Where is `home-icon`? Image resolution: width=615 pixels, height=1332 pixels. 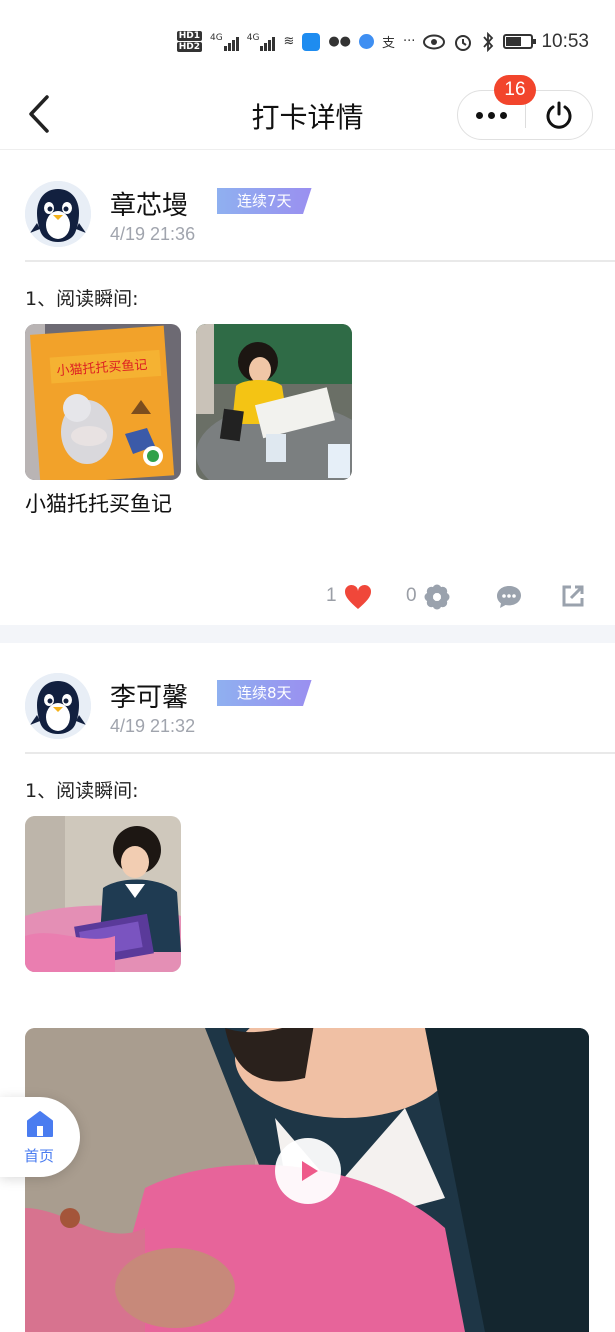
home-icon is located at coordinates (40, 1124).